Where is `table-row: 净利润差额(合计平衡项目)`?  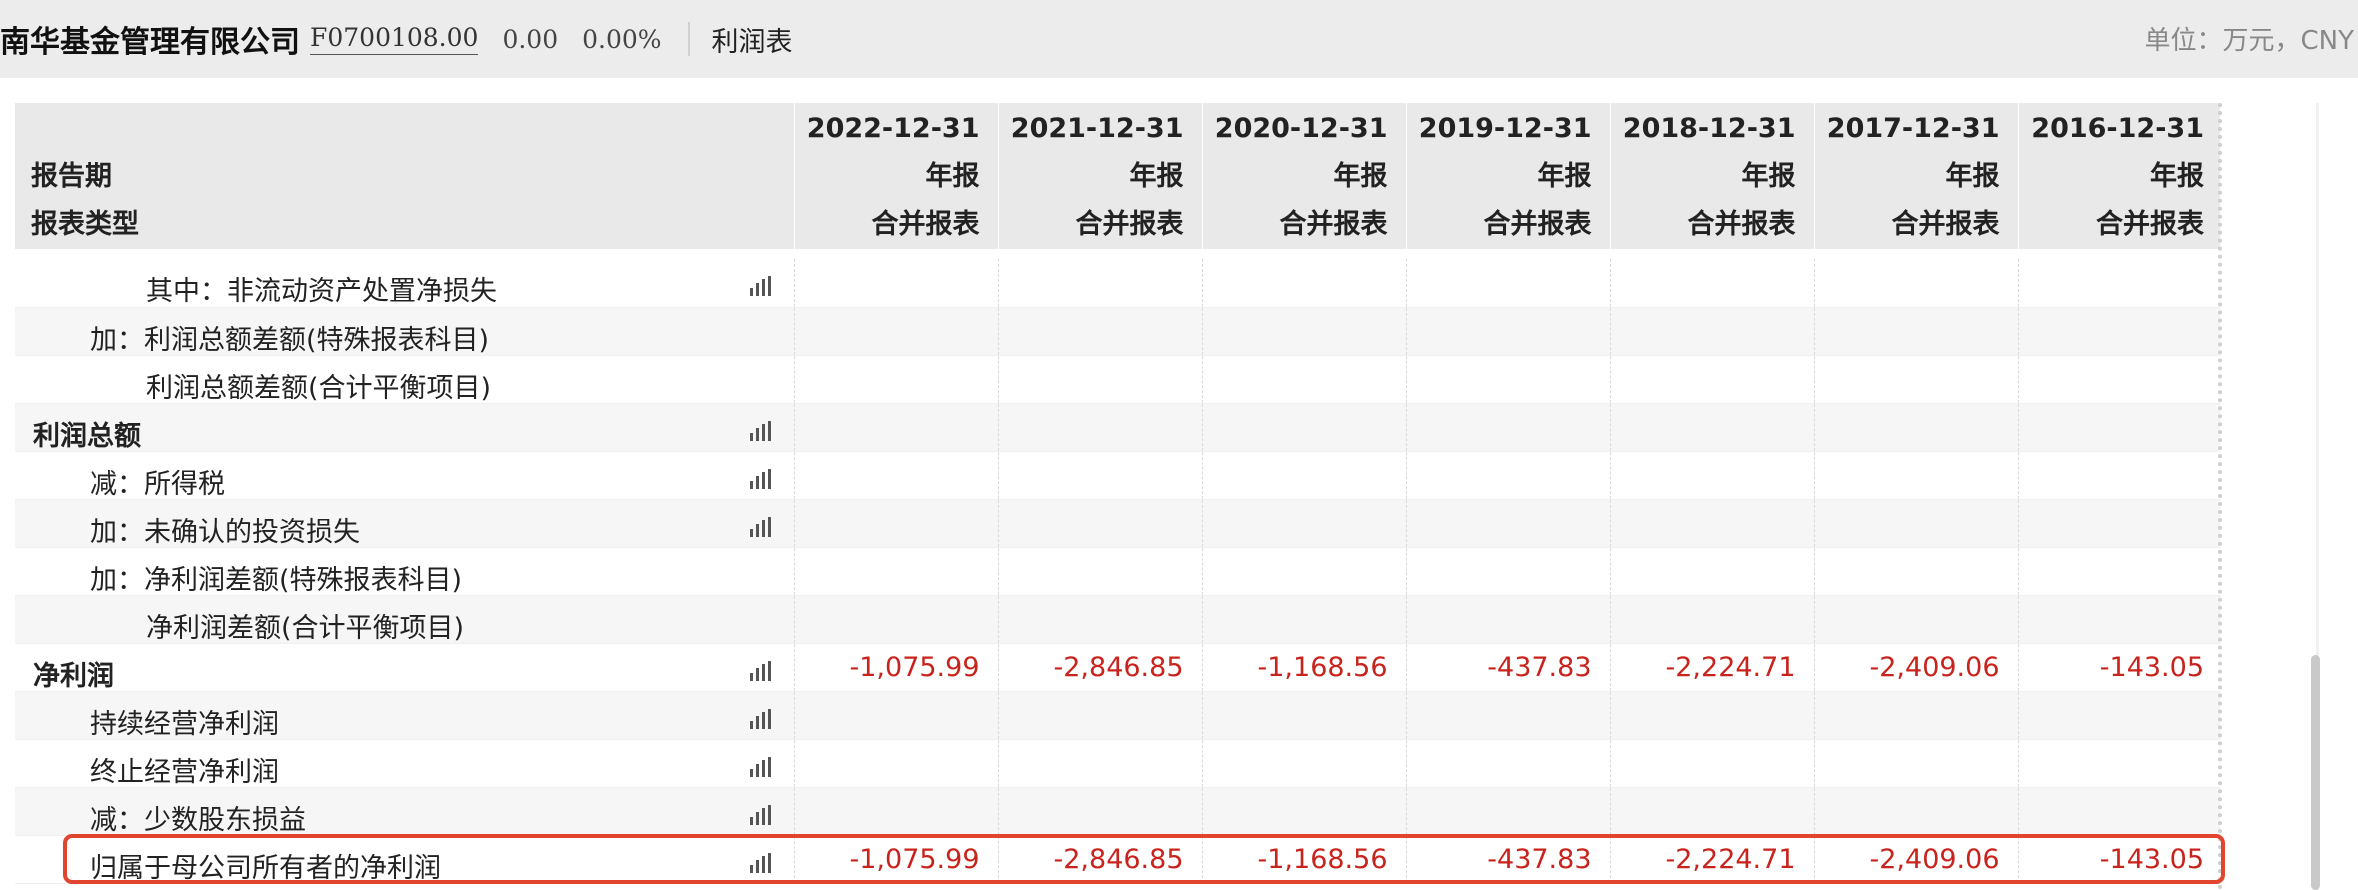
table-row: 净利润差额(合计平衡项目) is located at coordinates (1117, 619).